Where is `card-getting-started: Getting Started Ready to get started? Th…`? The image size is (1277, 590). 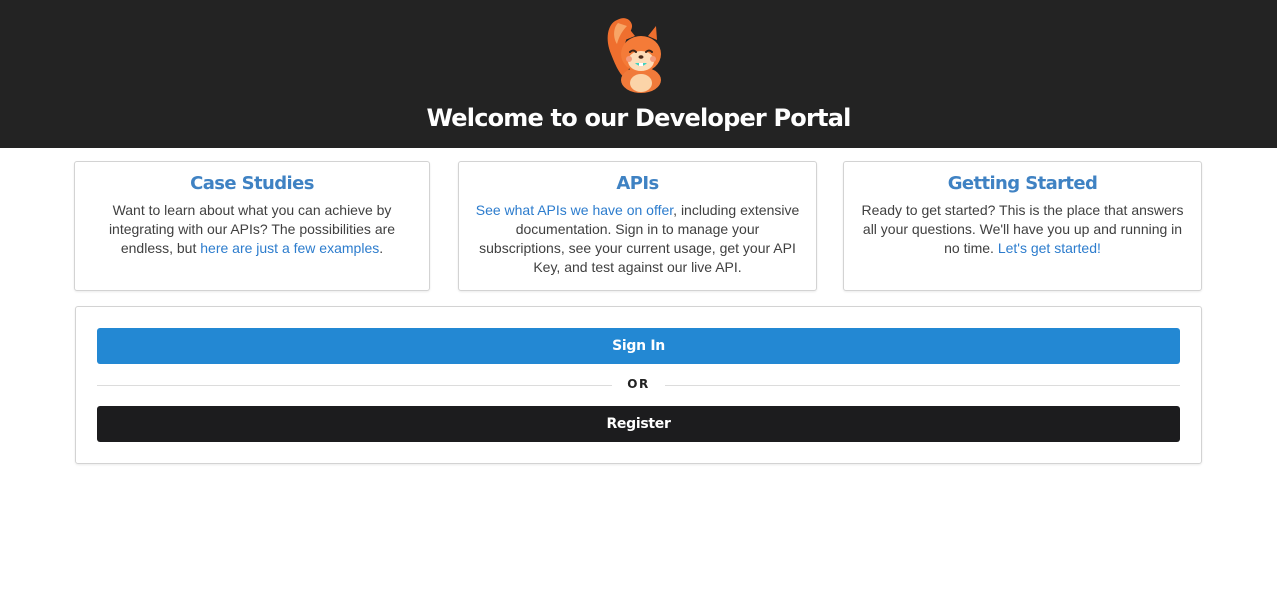 card-getting-started: Getting Started Ready to get started? Th… is located at coordinates (1022, 226).